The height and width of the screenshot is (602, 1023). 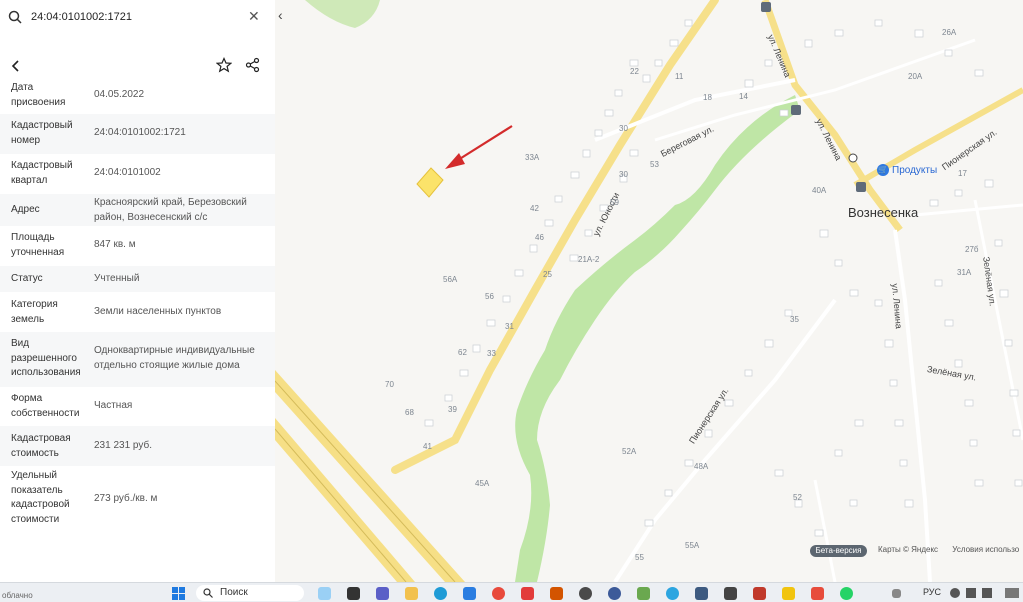 What do you see at coordinates (280, 15) in the screenshot?
I see `collapse-panel-icon: ‹` at bounding box center [280, 15].